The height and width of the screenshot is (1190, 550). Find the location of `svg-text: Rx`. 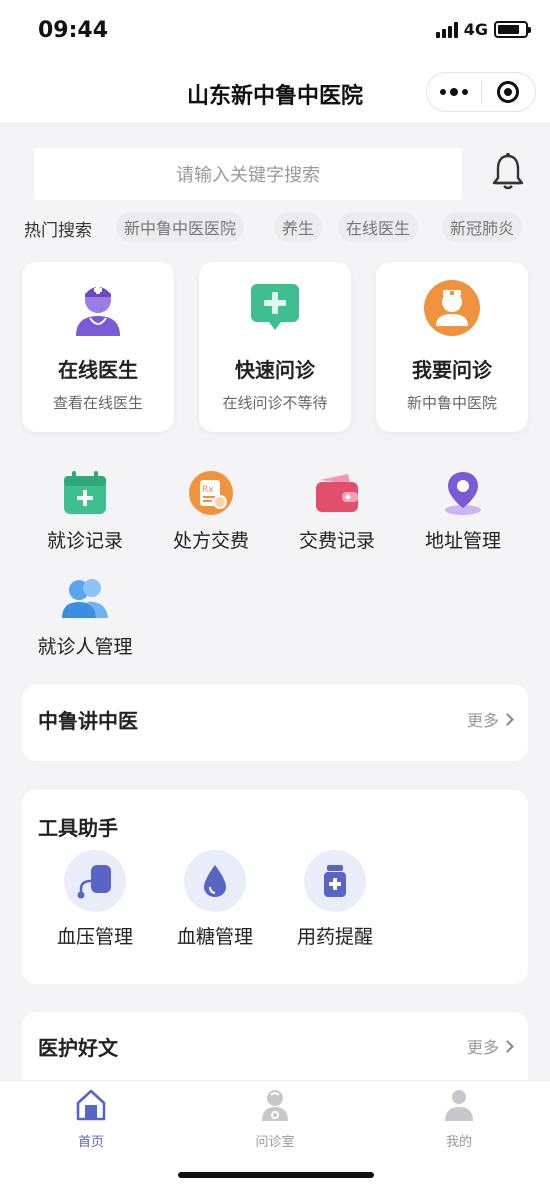

svg-text: Rx is located at coordinates (208, 490).